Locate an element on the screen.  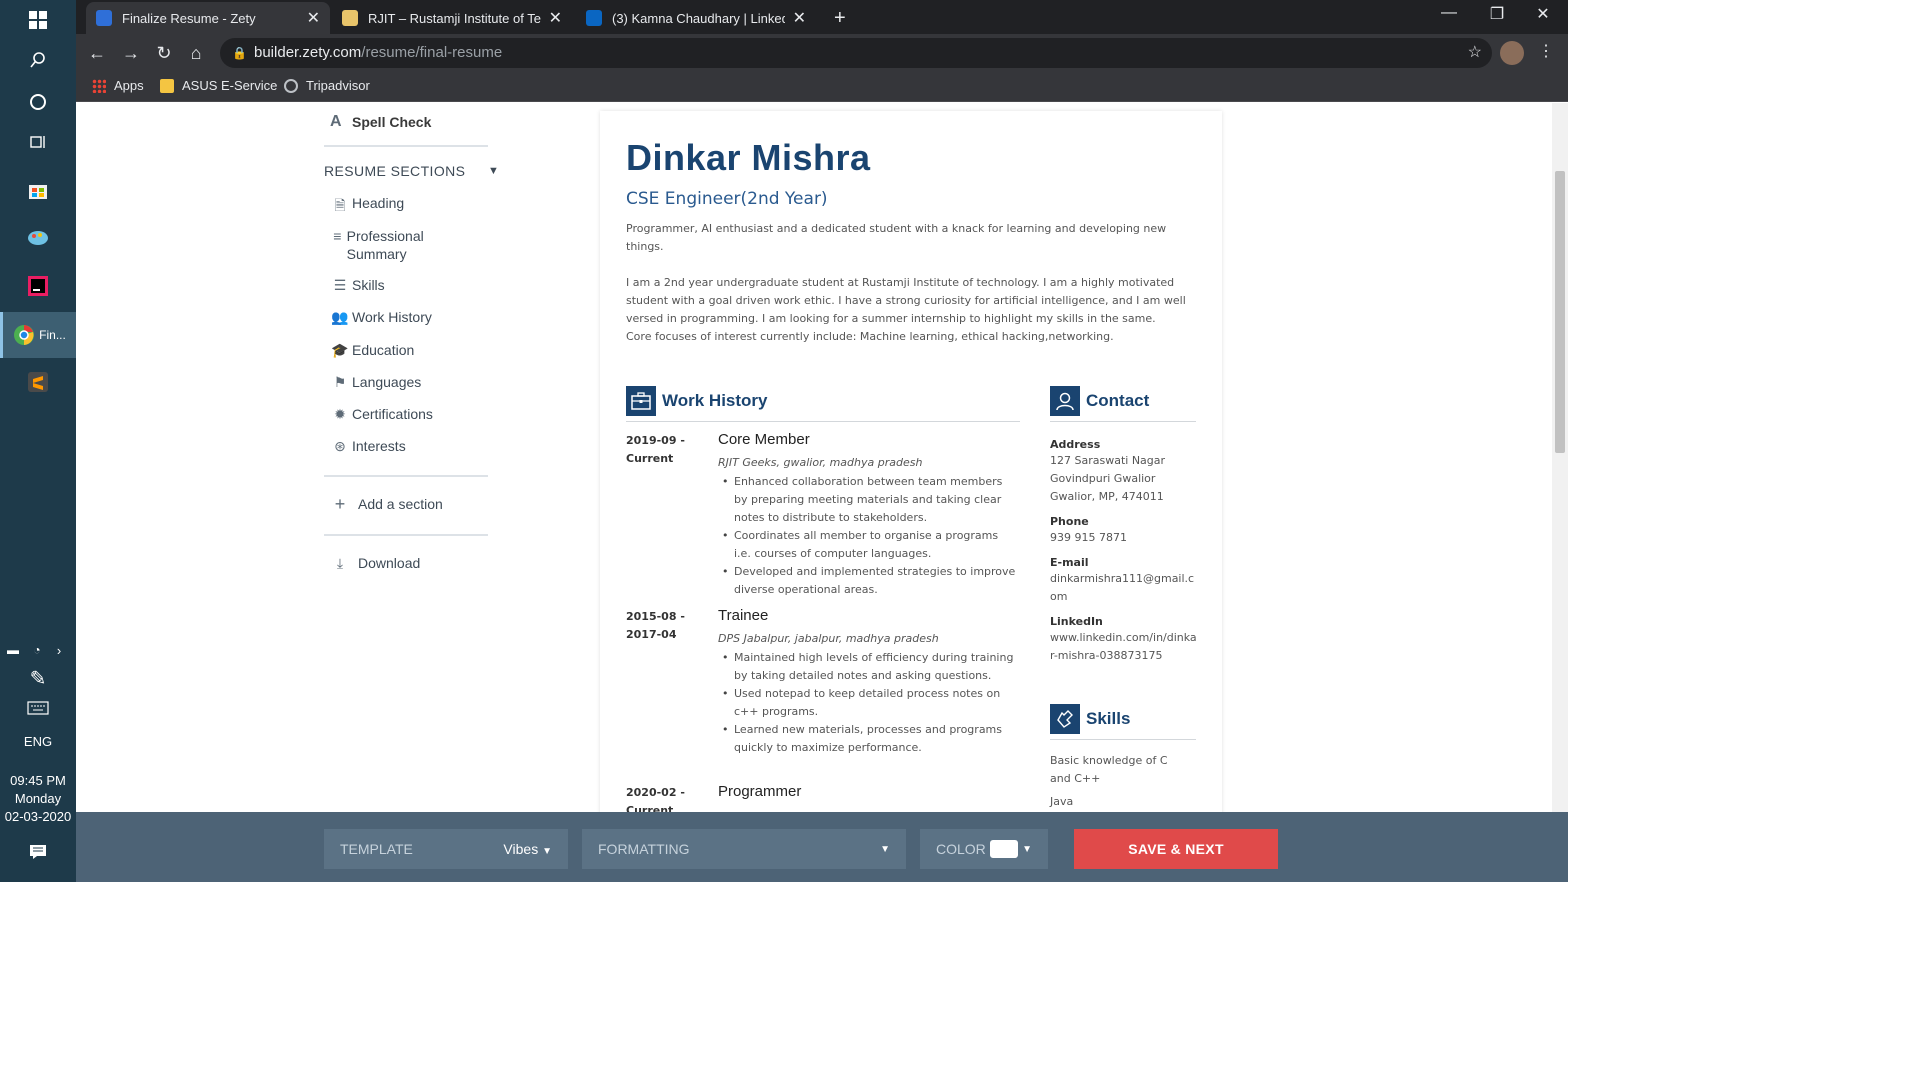
user-icon is located at coordinates (1065, 401).